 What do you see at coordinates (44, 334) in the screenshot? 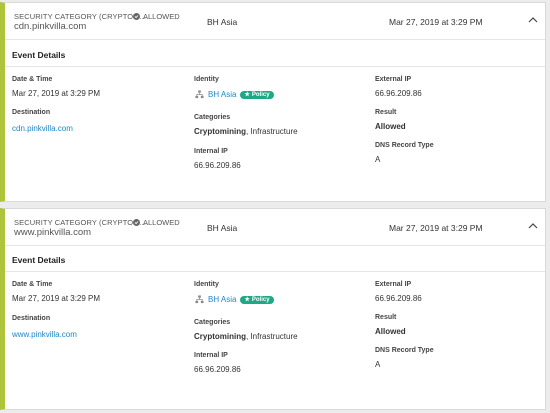
I see `destination-link: www.pinkvilla.com` at bounding box center [44, 334].